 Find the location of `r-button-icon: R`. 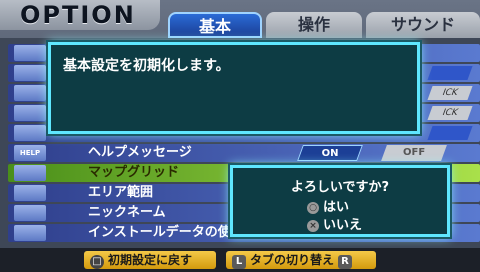

r-button-icon: R is located at coordinates (345, 262).